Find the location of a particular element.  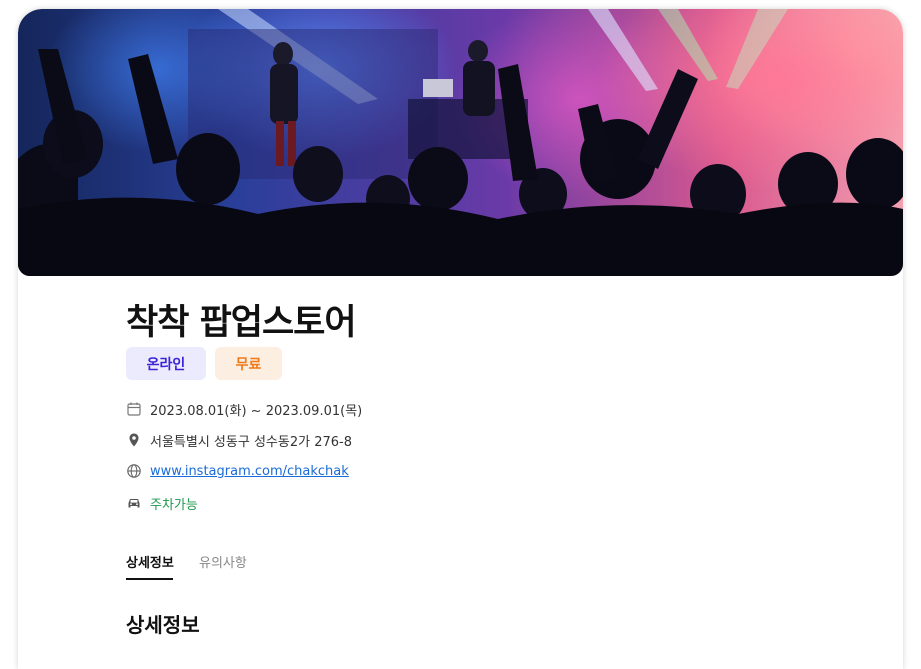

event-address: 서울특별시 성동구 성수동2가 276-8 is located at coordinates (251, 442).